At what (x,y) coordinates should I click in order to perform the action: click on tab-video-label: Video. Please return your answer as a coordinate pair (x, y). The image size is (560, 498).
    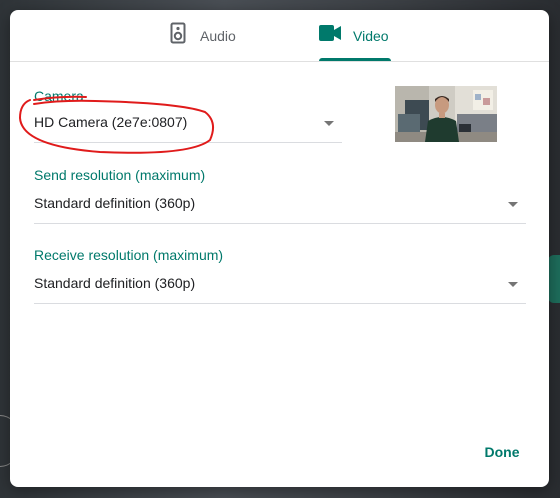
    Looking at the image, I should click on (371, 35).